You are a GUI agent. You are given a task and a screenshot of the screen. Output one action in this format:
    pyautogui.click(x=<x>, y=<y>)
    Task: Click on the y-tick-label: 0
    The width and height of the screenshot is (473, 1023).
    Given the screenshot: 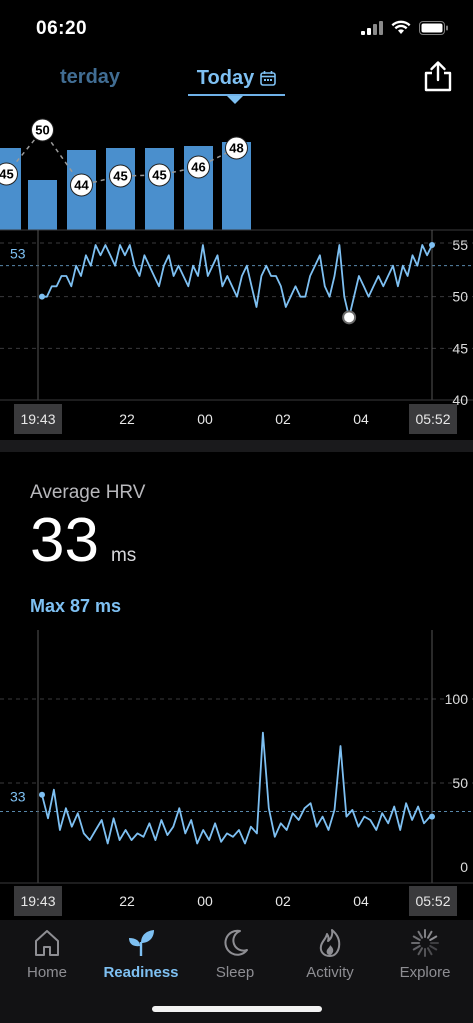 What is the action you would take?
    pyautogui.click(x=464, y=867)
    